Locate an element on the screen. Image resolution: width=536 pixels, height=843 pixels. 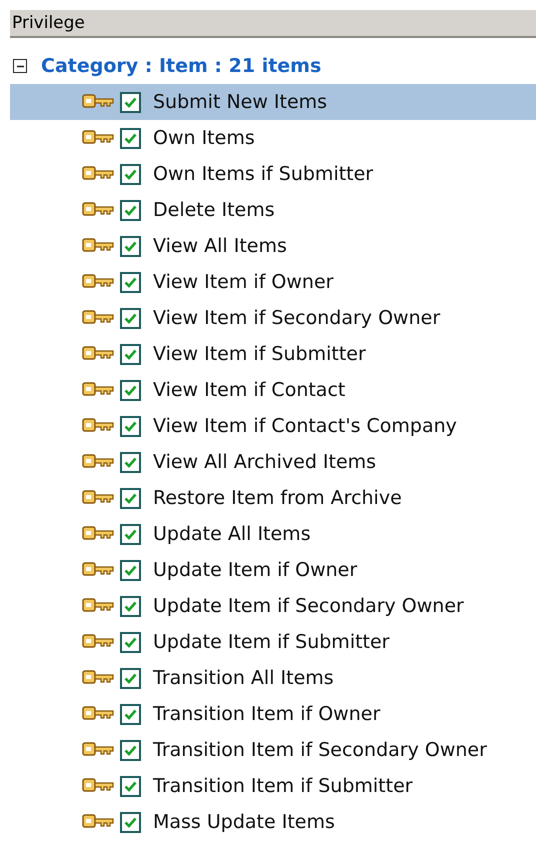
privilege-label: View All Archived Items is located at coordinates (264, 462).